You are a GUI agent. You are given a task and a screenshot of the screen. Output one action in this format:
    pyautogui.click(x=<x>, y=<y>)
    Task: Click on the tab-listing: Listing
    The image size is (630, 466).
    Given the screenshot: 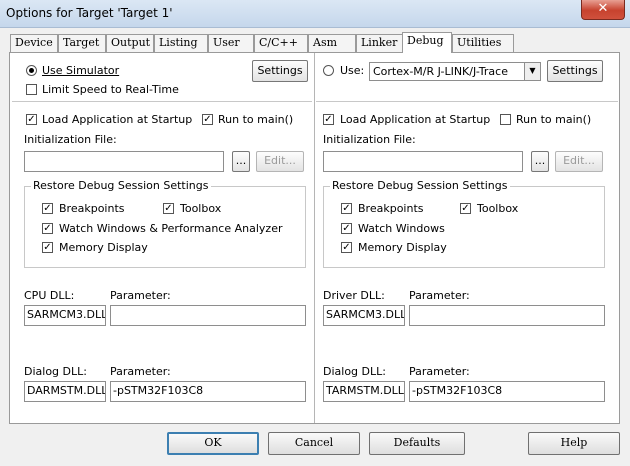 What is the action you would take?
    pyautogui.click(x=181, y=43)
    